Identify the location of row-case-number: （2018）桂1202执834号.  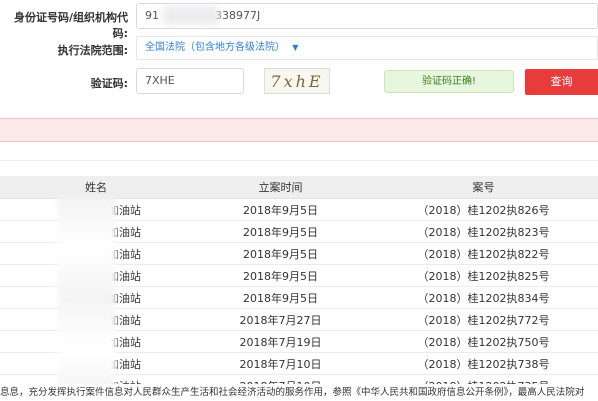
(483, 297).